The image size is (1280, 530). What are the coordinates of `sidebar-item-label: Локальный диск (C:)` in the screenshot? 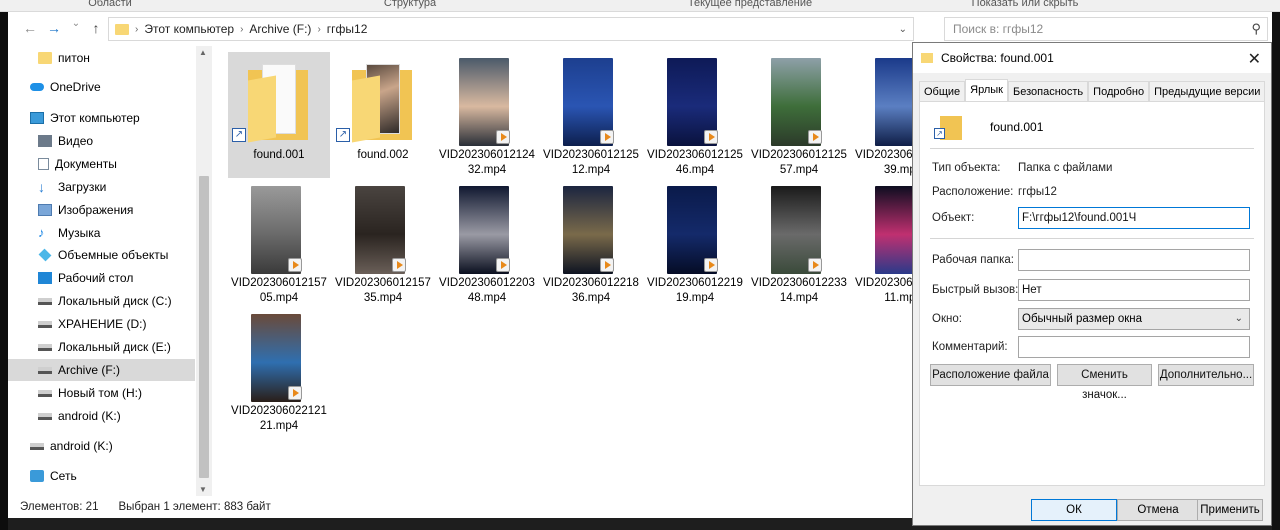 It's located at (115, 301).